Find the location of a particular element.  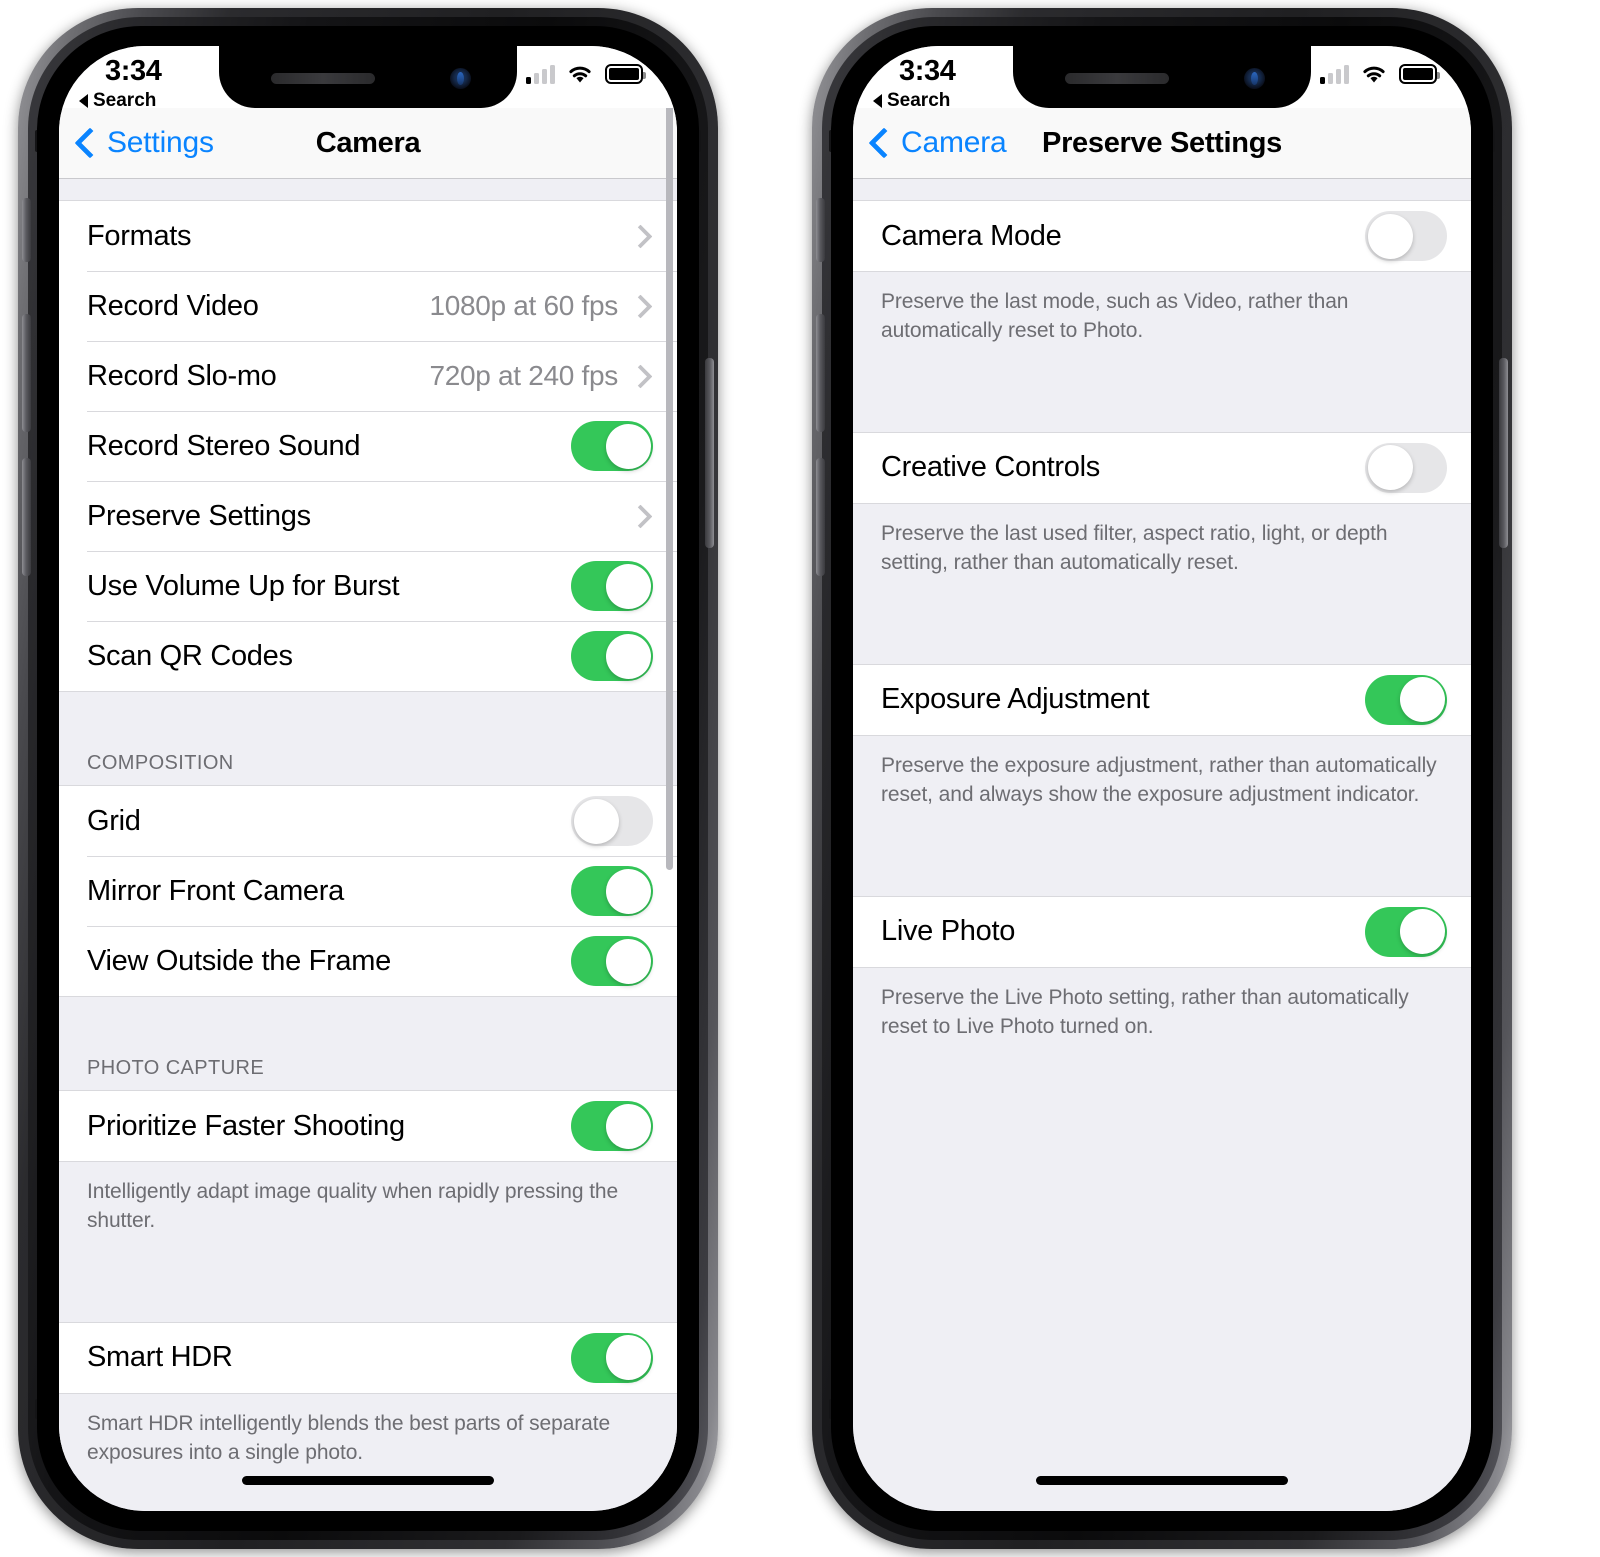

settings-row: Live Photo is located at coordinates (1162, 931).